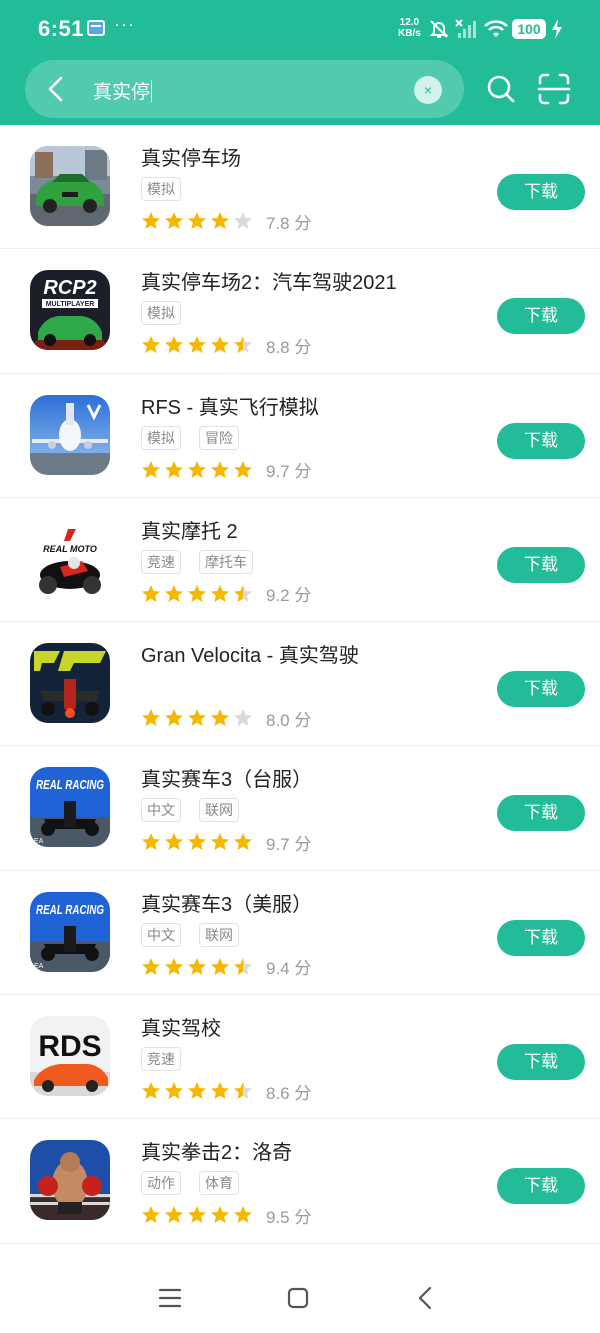  What do you see at coordinates (190, 437) in the screenshot?
I see `tag-list: 模拟 冒险` at bounding box center [190, 437].